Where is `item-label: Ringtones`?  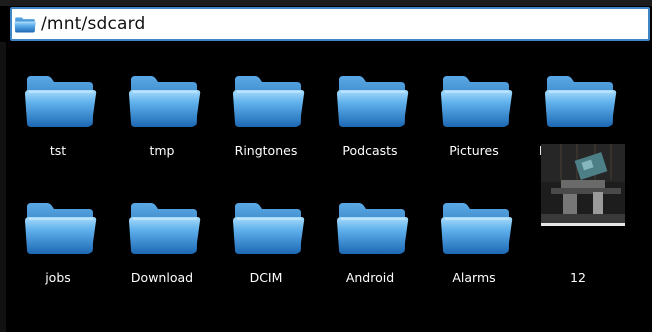 item-label: Ringtones is located at coordinates (266, 150).